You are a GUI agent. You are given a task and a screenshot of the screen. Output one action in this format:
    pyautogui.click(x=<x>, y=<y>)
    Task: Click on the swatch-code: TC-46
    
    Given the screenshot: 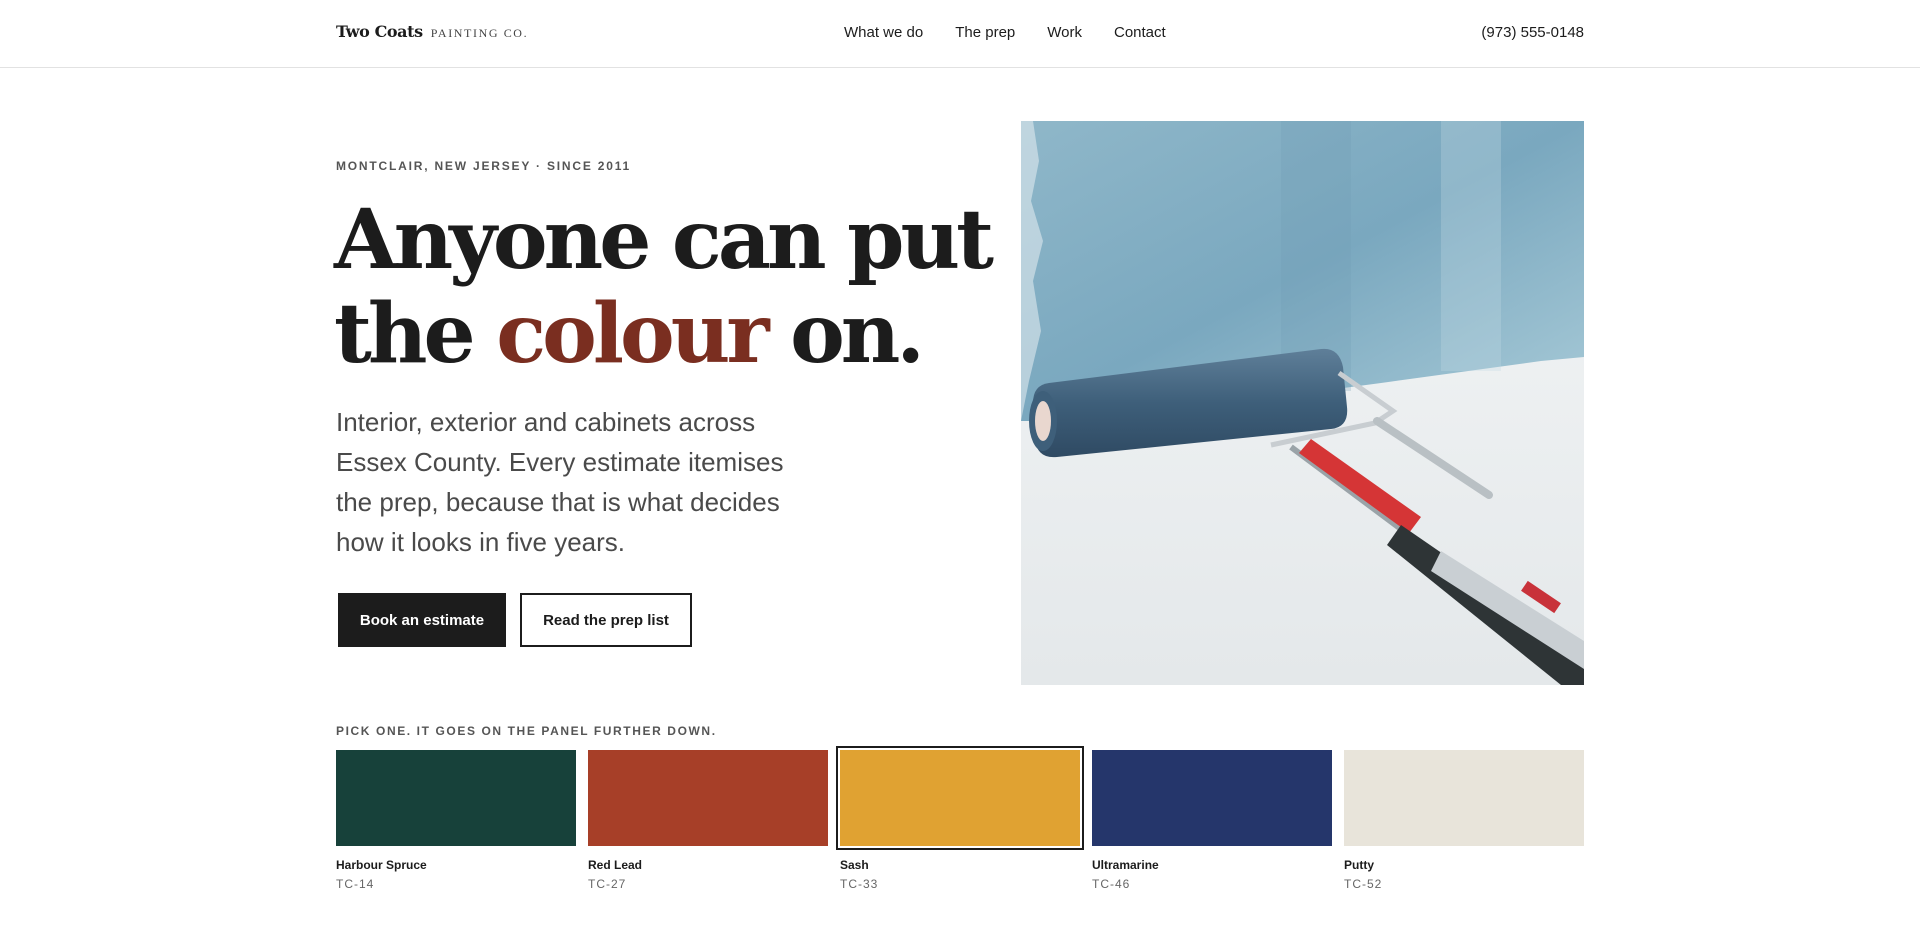 What is the action you would take?
    pyautogui.click(x=1111, y=884)
    